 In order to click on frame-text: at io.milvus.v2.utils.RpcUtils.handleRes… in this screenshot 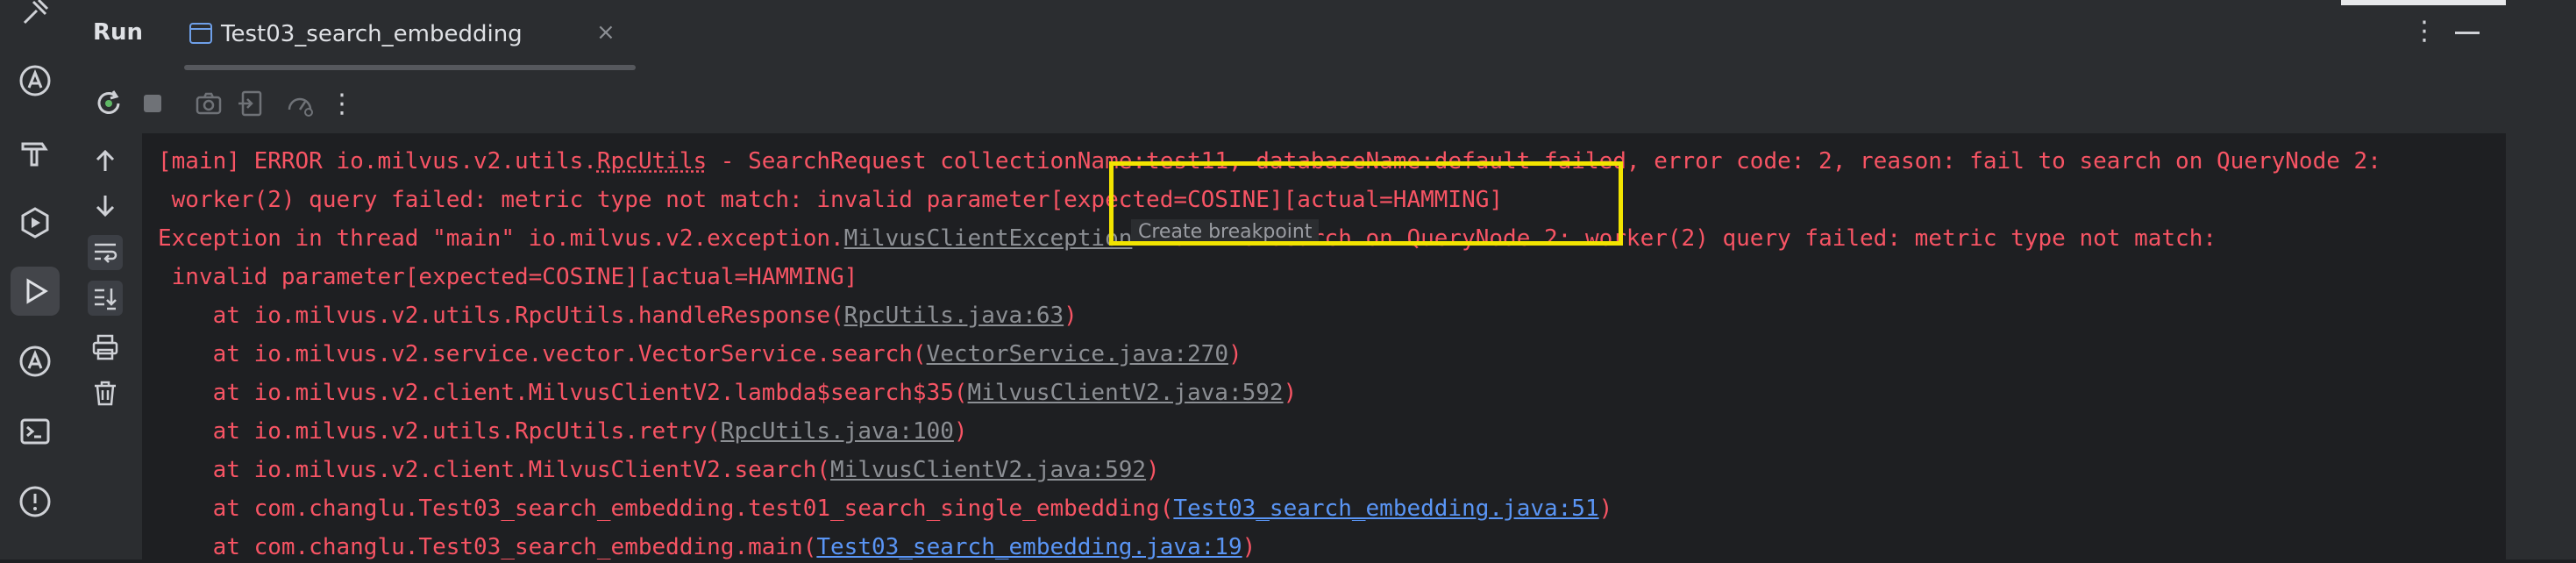, I will do `click(501, 316)`.